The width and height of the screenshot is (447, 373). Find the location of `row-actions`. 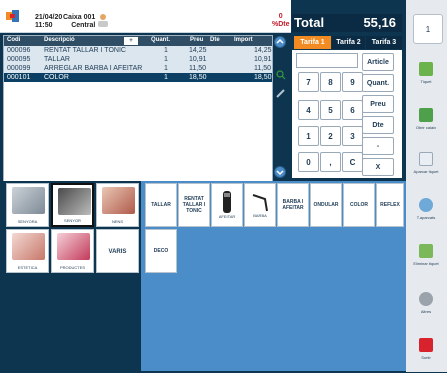

row-actions is located at coordinates (281, 90).